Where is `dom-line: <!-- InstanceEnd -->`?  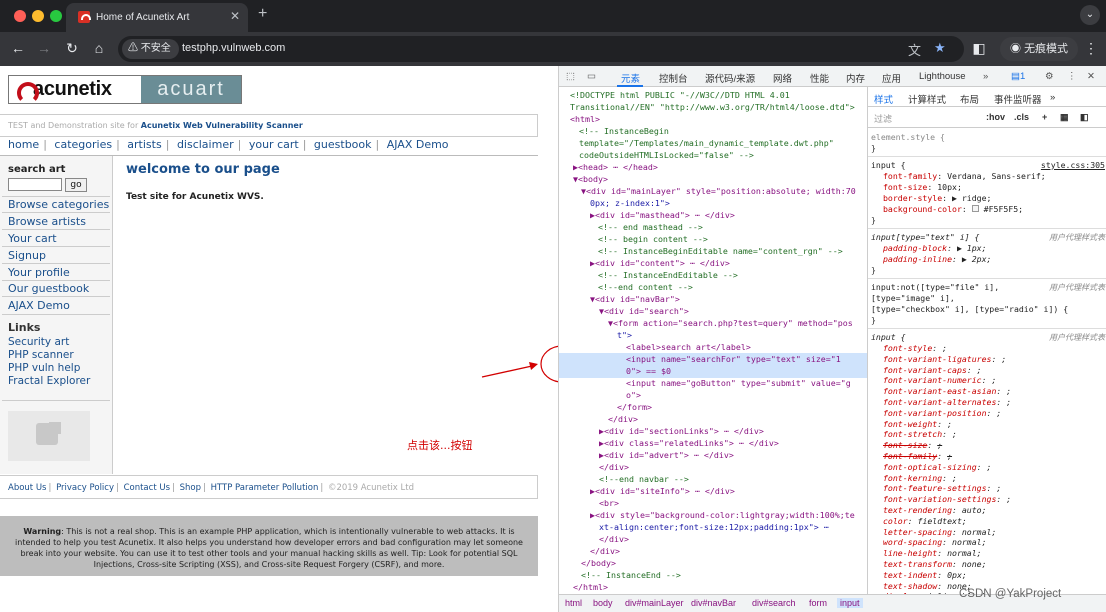 dom-line: <!-- InstanceEnd --> is located at coordinates (631, 575).